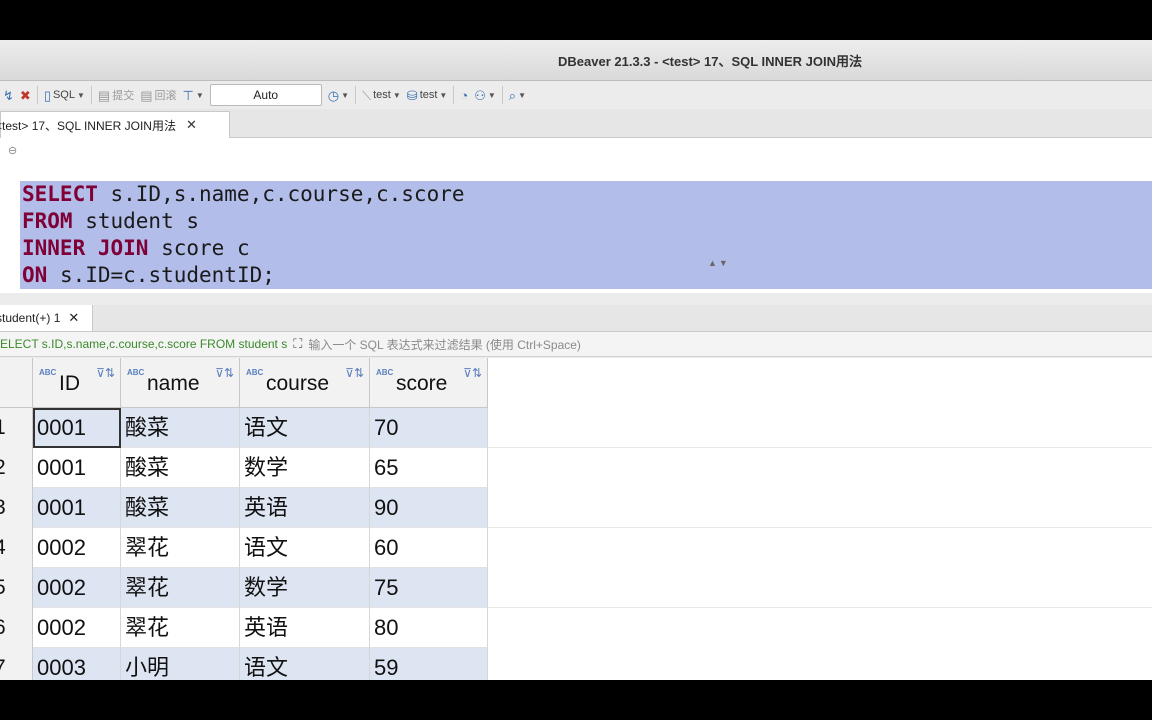 Image resolution: width=1152 pixels, height=720 pixels. What do you see at coordinates (16, 508) in the screenshot?
I see `row-number: 3` at bounding box center [16, 508].